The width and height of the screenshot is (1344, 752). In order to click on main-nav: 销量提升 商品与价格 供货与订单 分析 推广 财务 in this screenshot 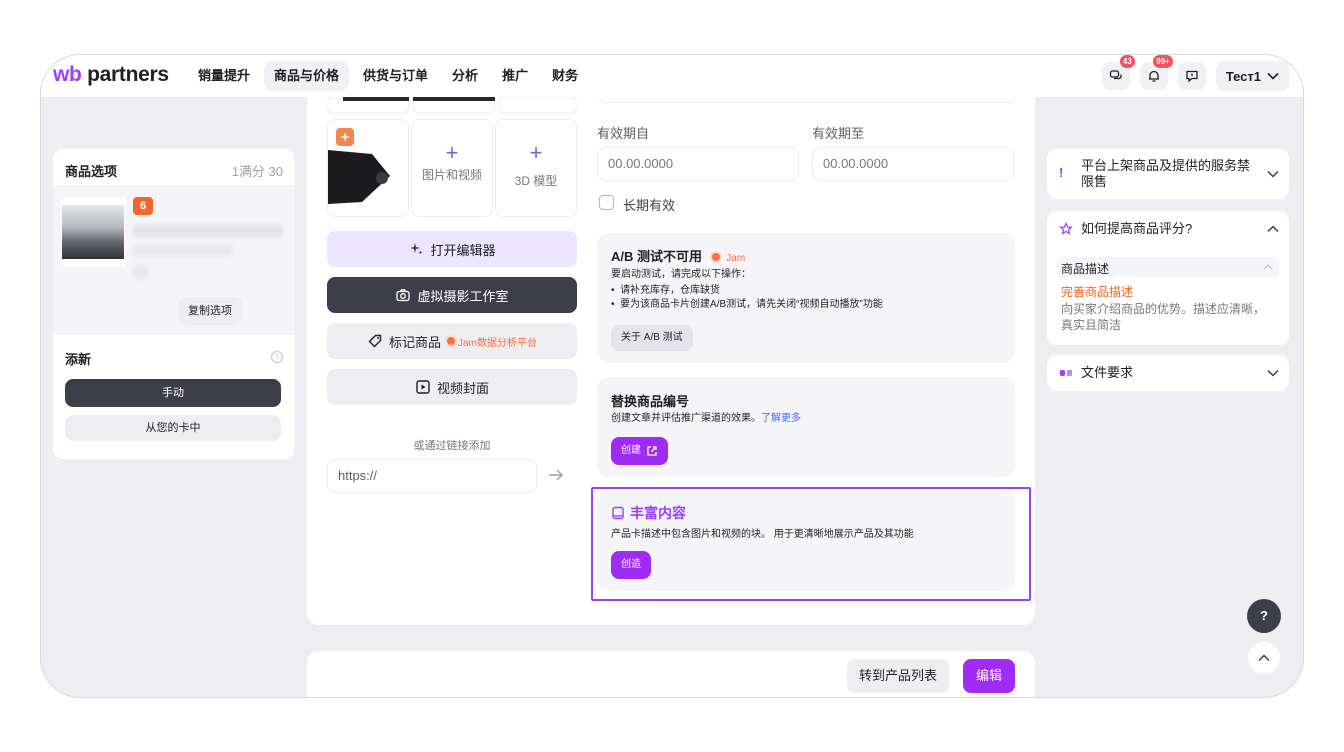, I will do `click(390, 76)`.